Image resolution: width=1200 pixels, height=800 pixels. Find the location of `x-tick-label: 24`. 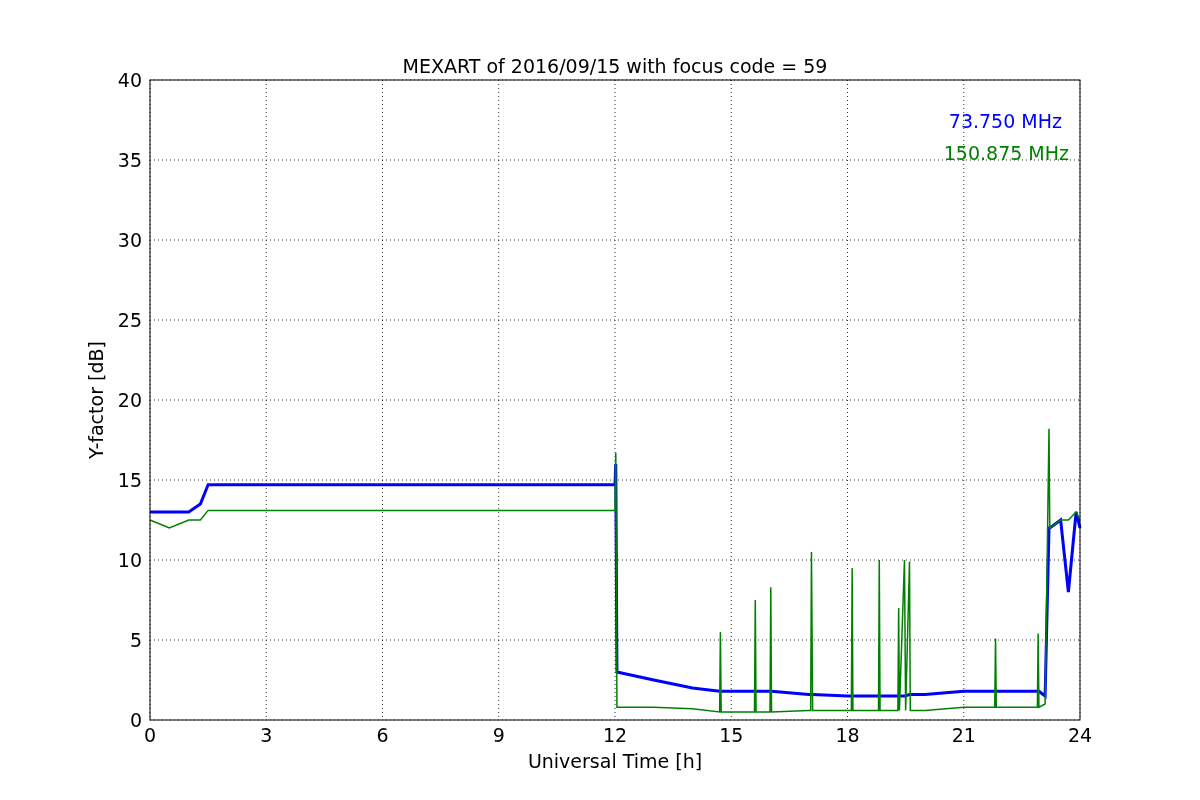

x-tick-label: 24 is located at coordinates (1080, 735).